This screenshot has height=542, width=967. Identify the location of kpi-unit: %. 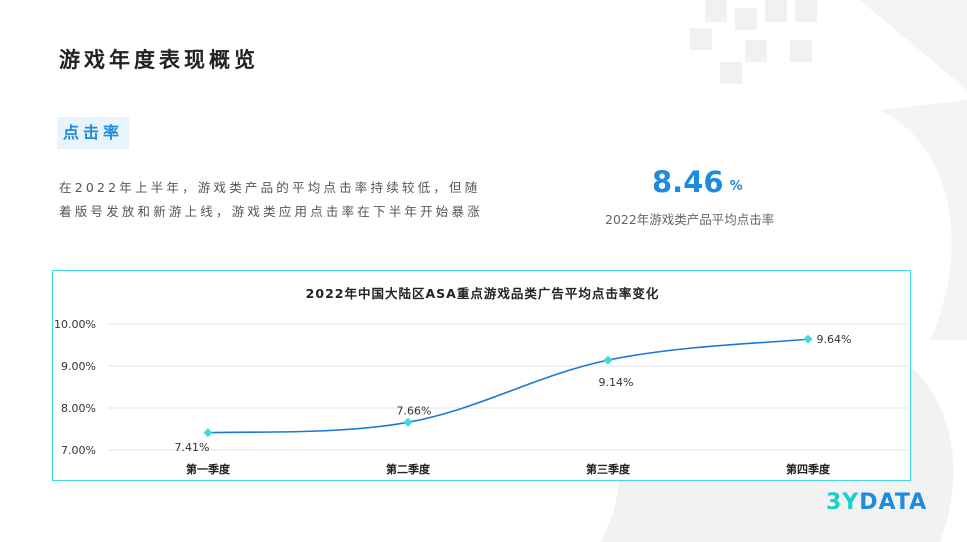
(736, 186).